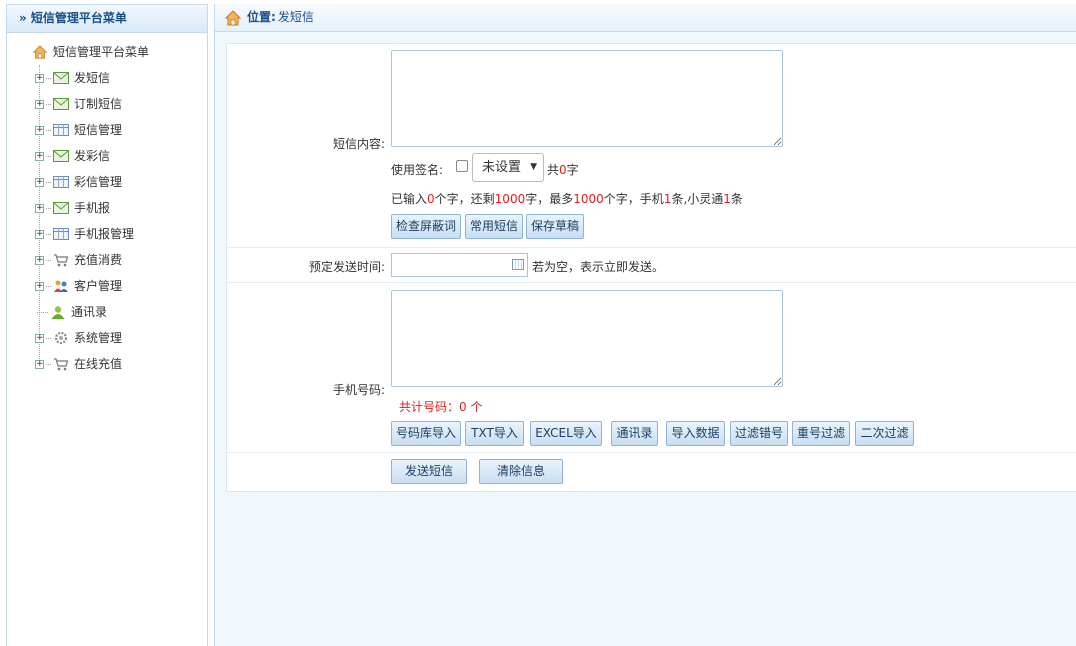 The width and height of the screenshot is (1076, 646). What do you see at coordinates (587, 98) in the screenshot?
I see `sms-content-textarea` at bounding box center [587, 98].